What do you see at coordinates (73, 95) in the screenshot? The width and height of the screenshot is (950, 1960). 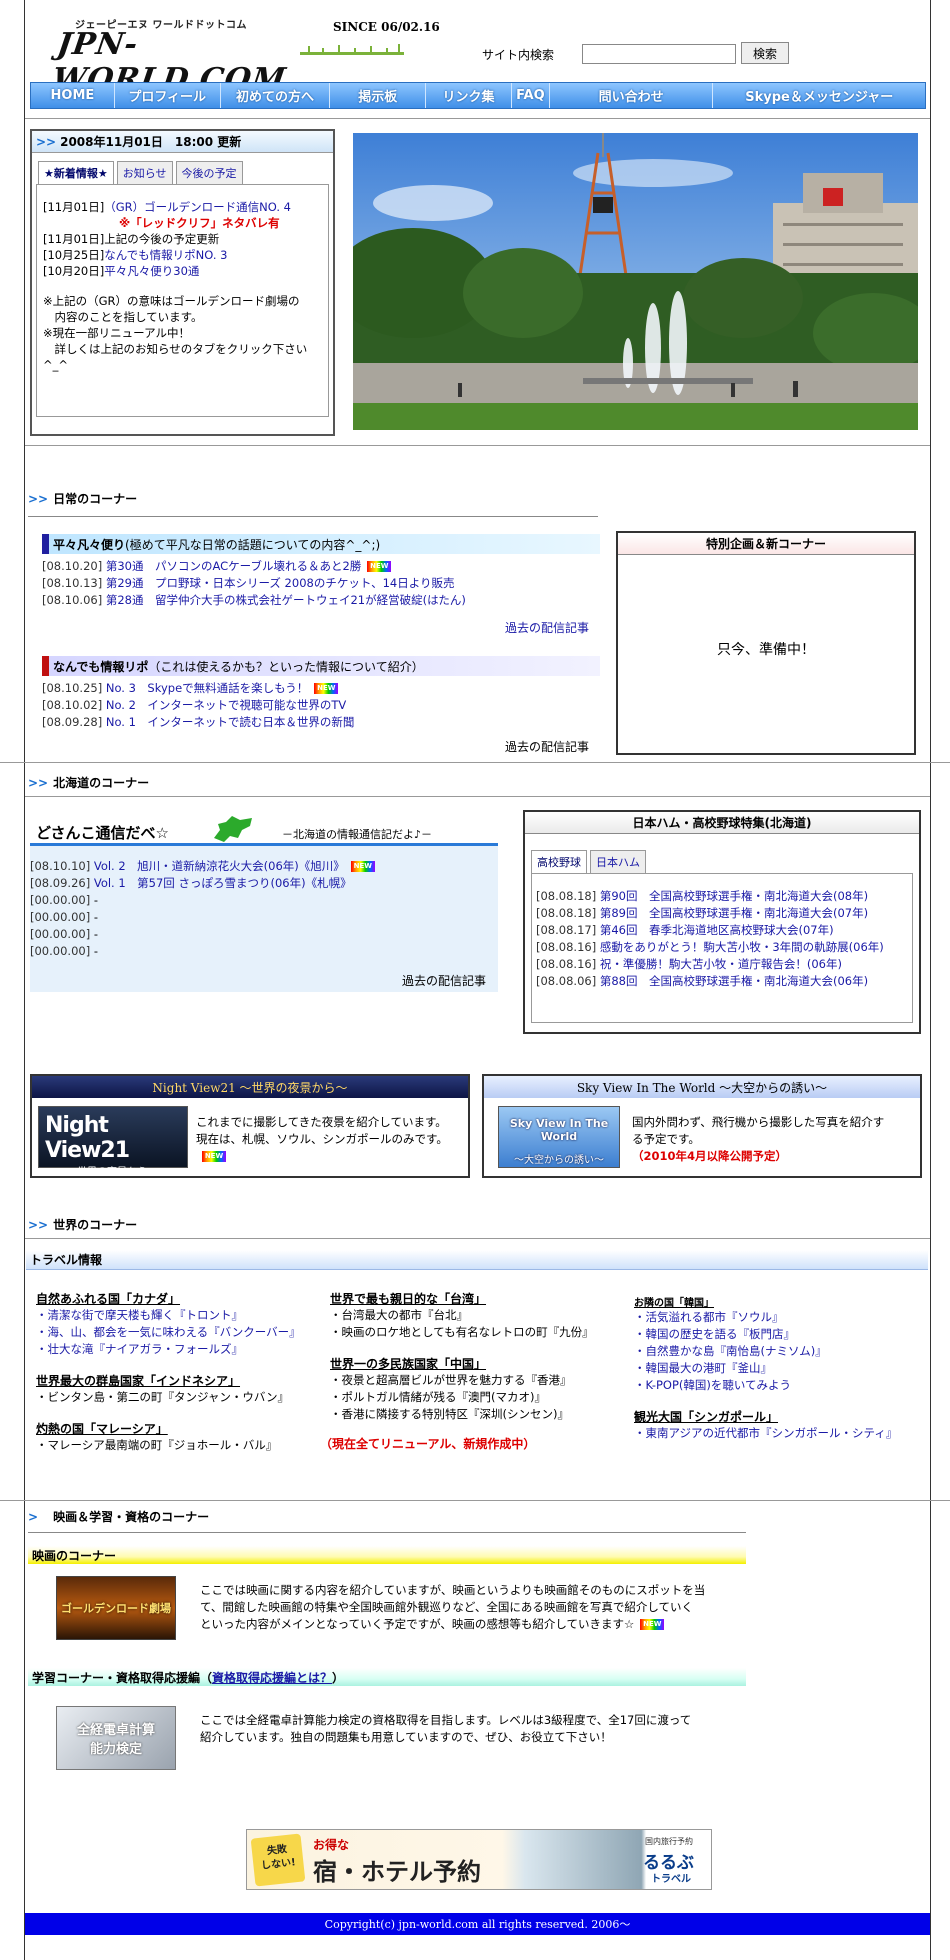 I see `nav-home: HOME` at bounding box center [73, 95].